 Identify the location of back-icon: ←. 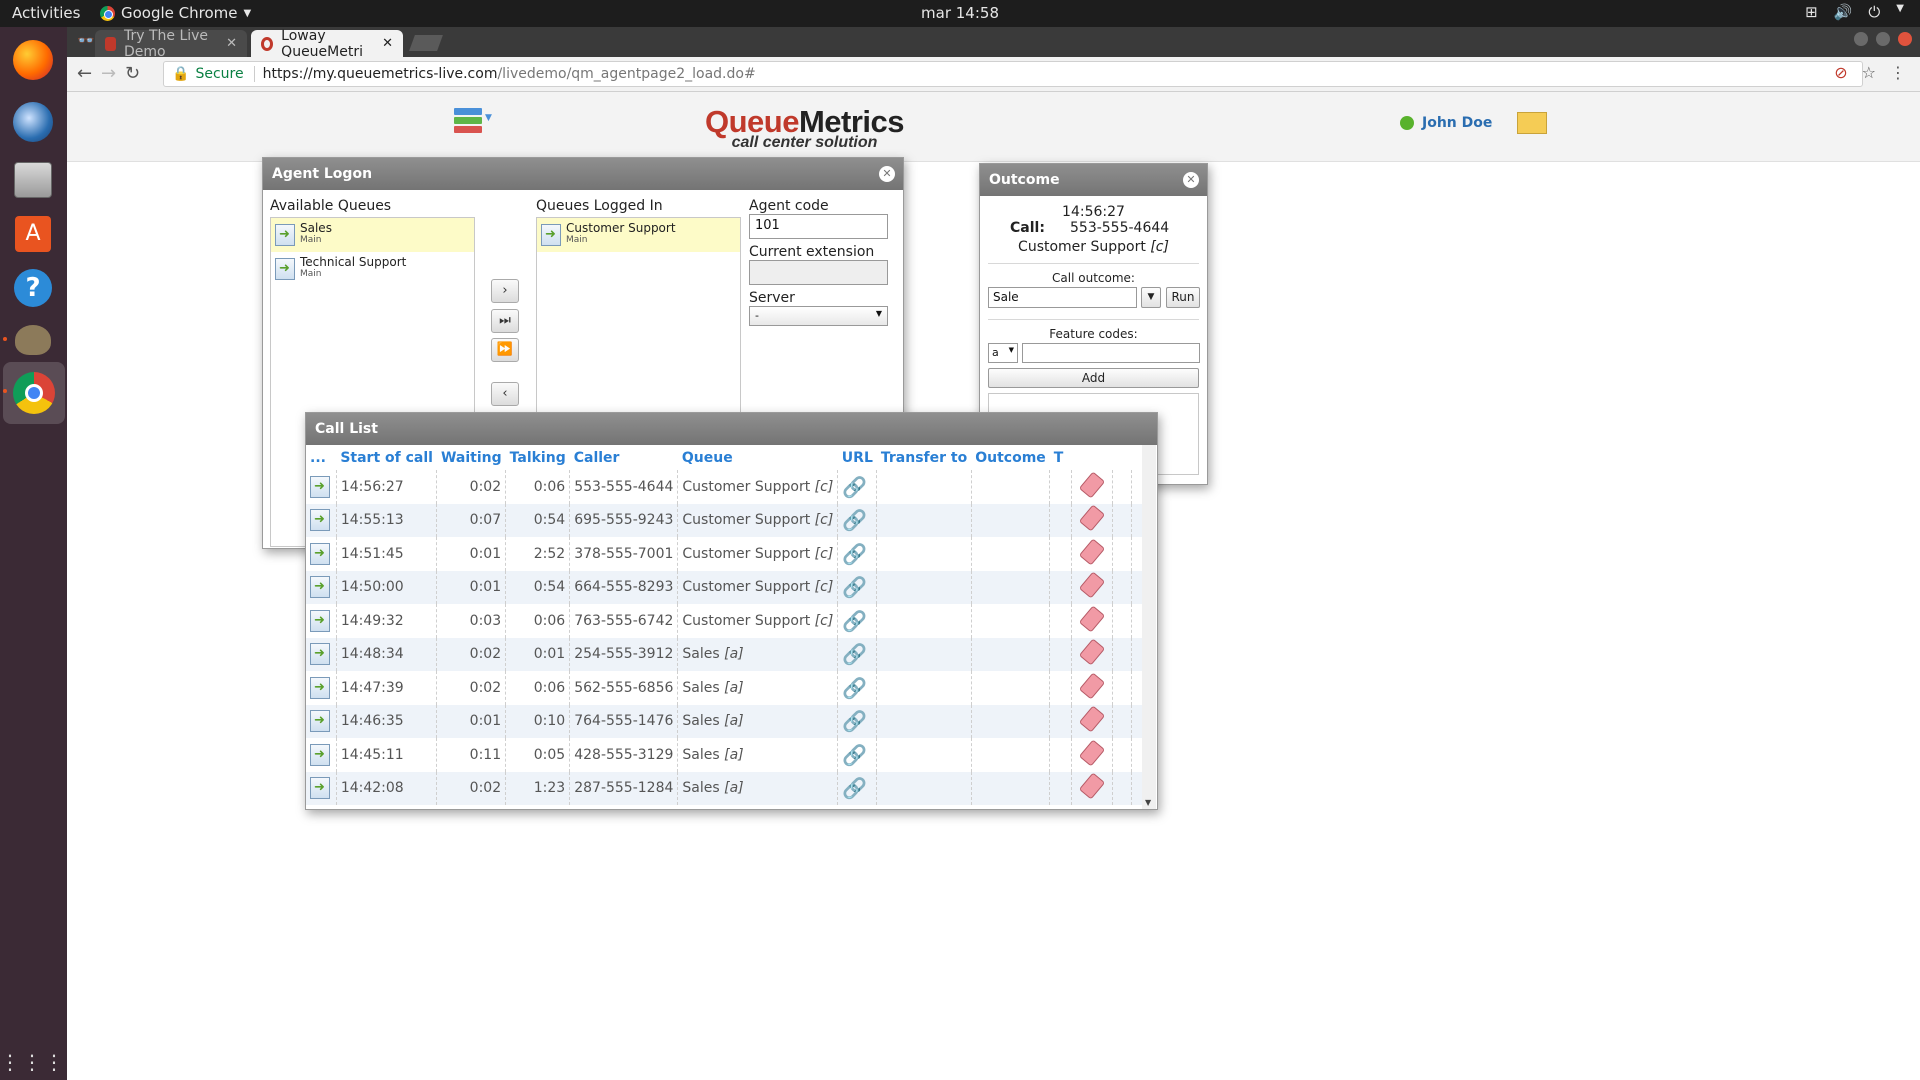
(84, 73).